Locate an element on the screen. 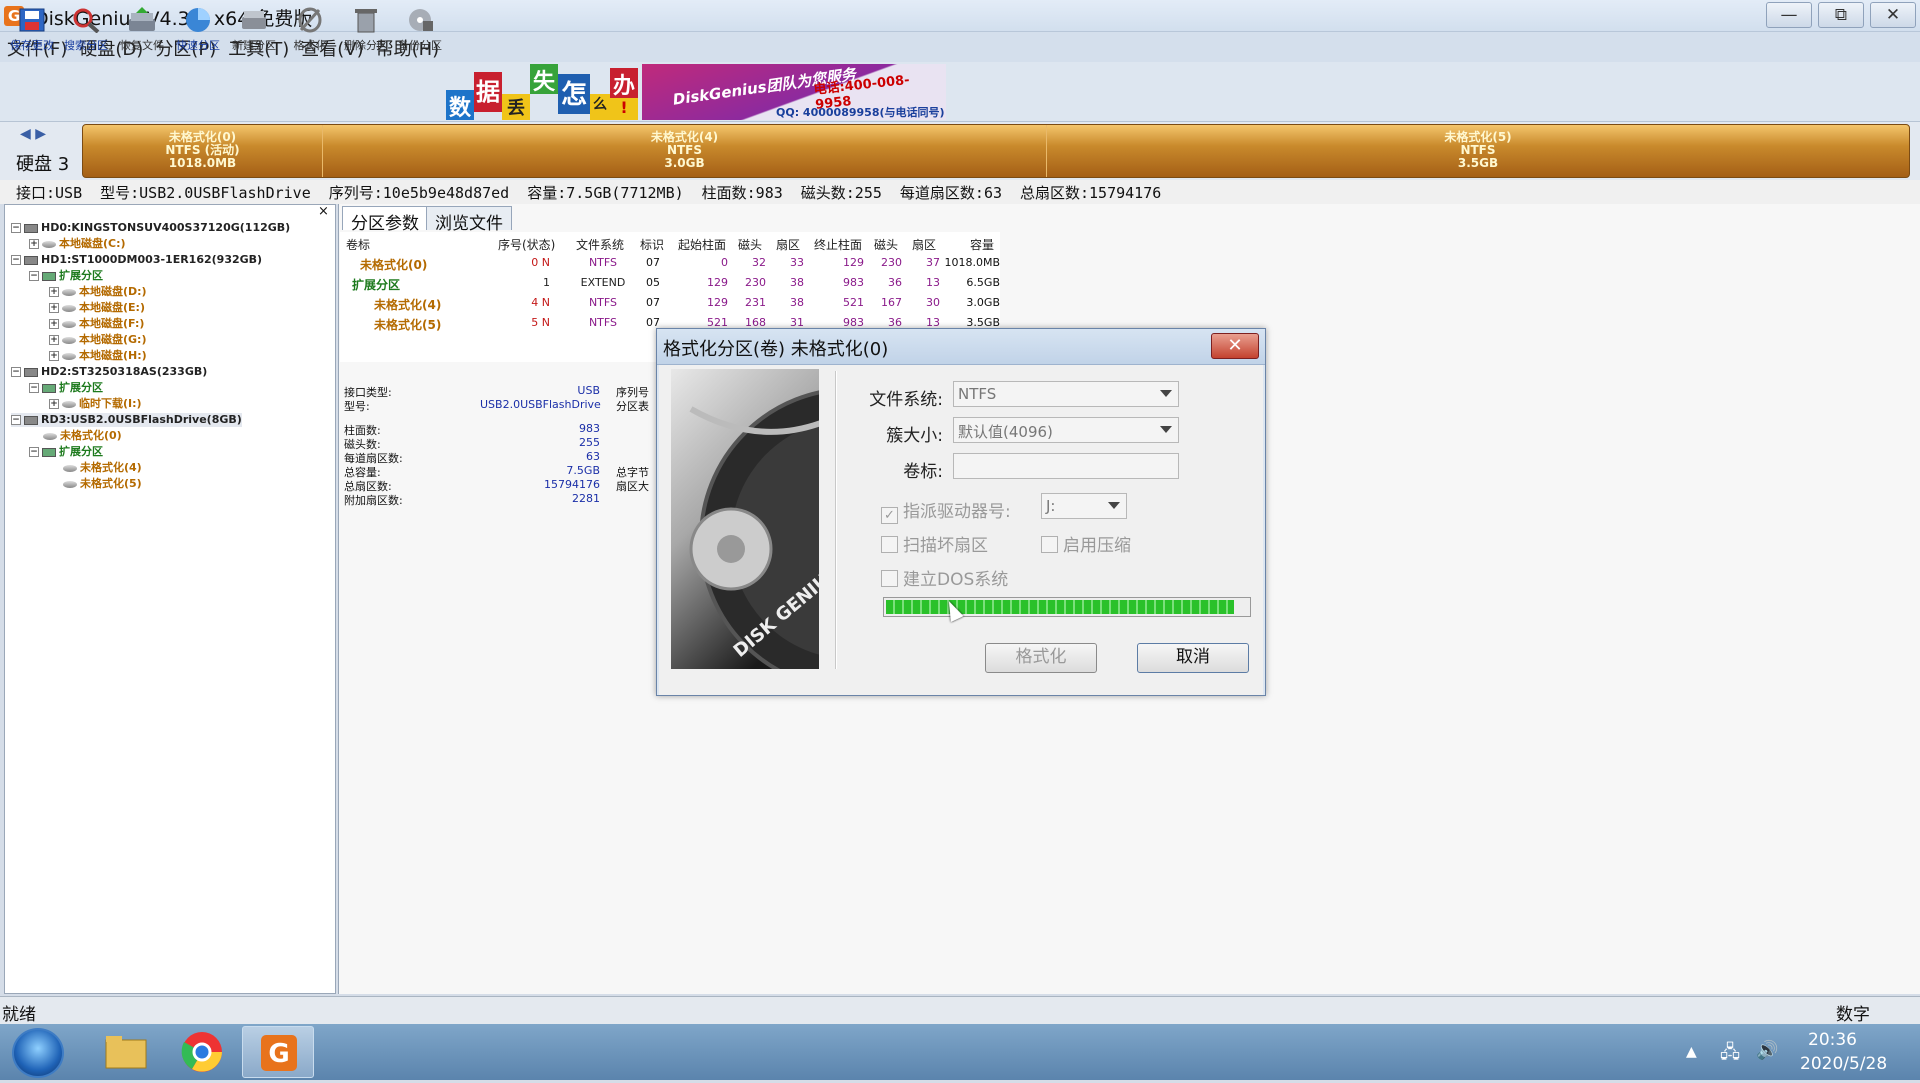  maximize-button: ⧉ is located at coordinates (1841, 15).